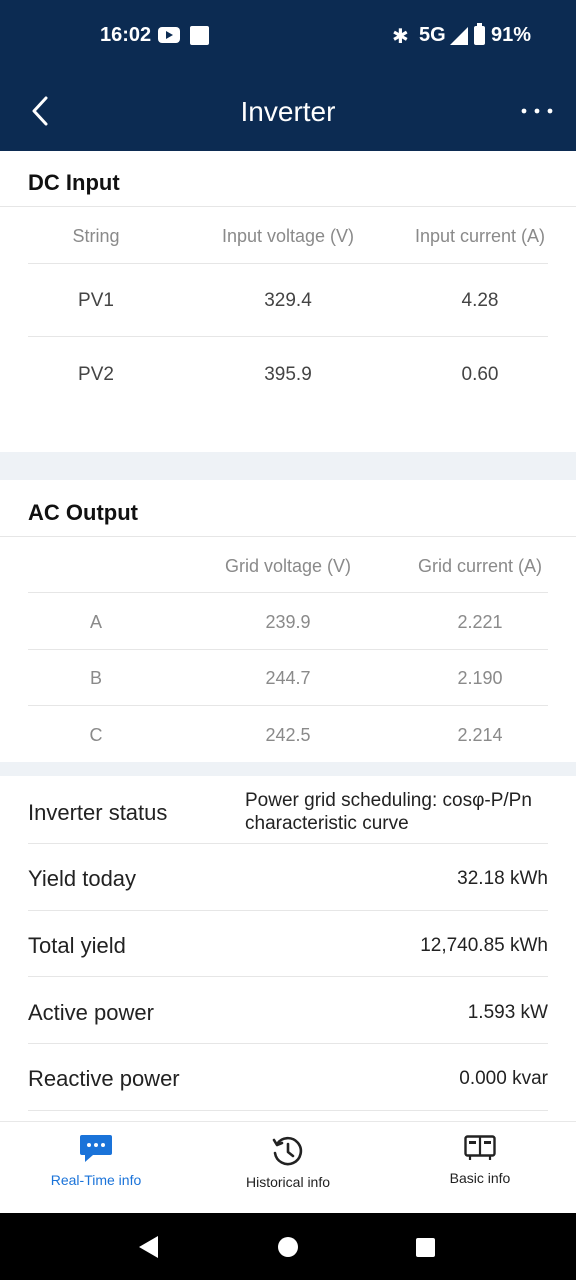 The width and height of the screenshot is (576, 1280). I want to click on page-title: Inverter, so click(288, 111).